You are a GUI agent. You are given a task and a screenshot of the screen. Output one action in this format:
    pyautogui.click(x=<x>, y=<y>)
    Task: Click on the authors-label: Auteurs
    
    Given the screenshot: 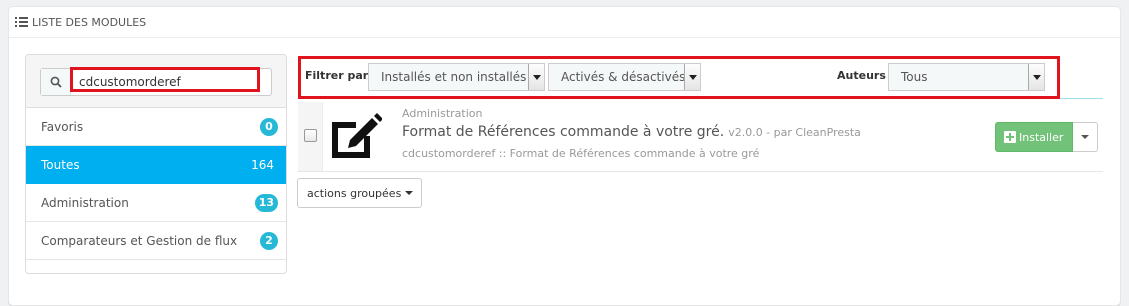 What is the action you would take?
    pyautogui.click(x=861, y=75)
    